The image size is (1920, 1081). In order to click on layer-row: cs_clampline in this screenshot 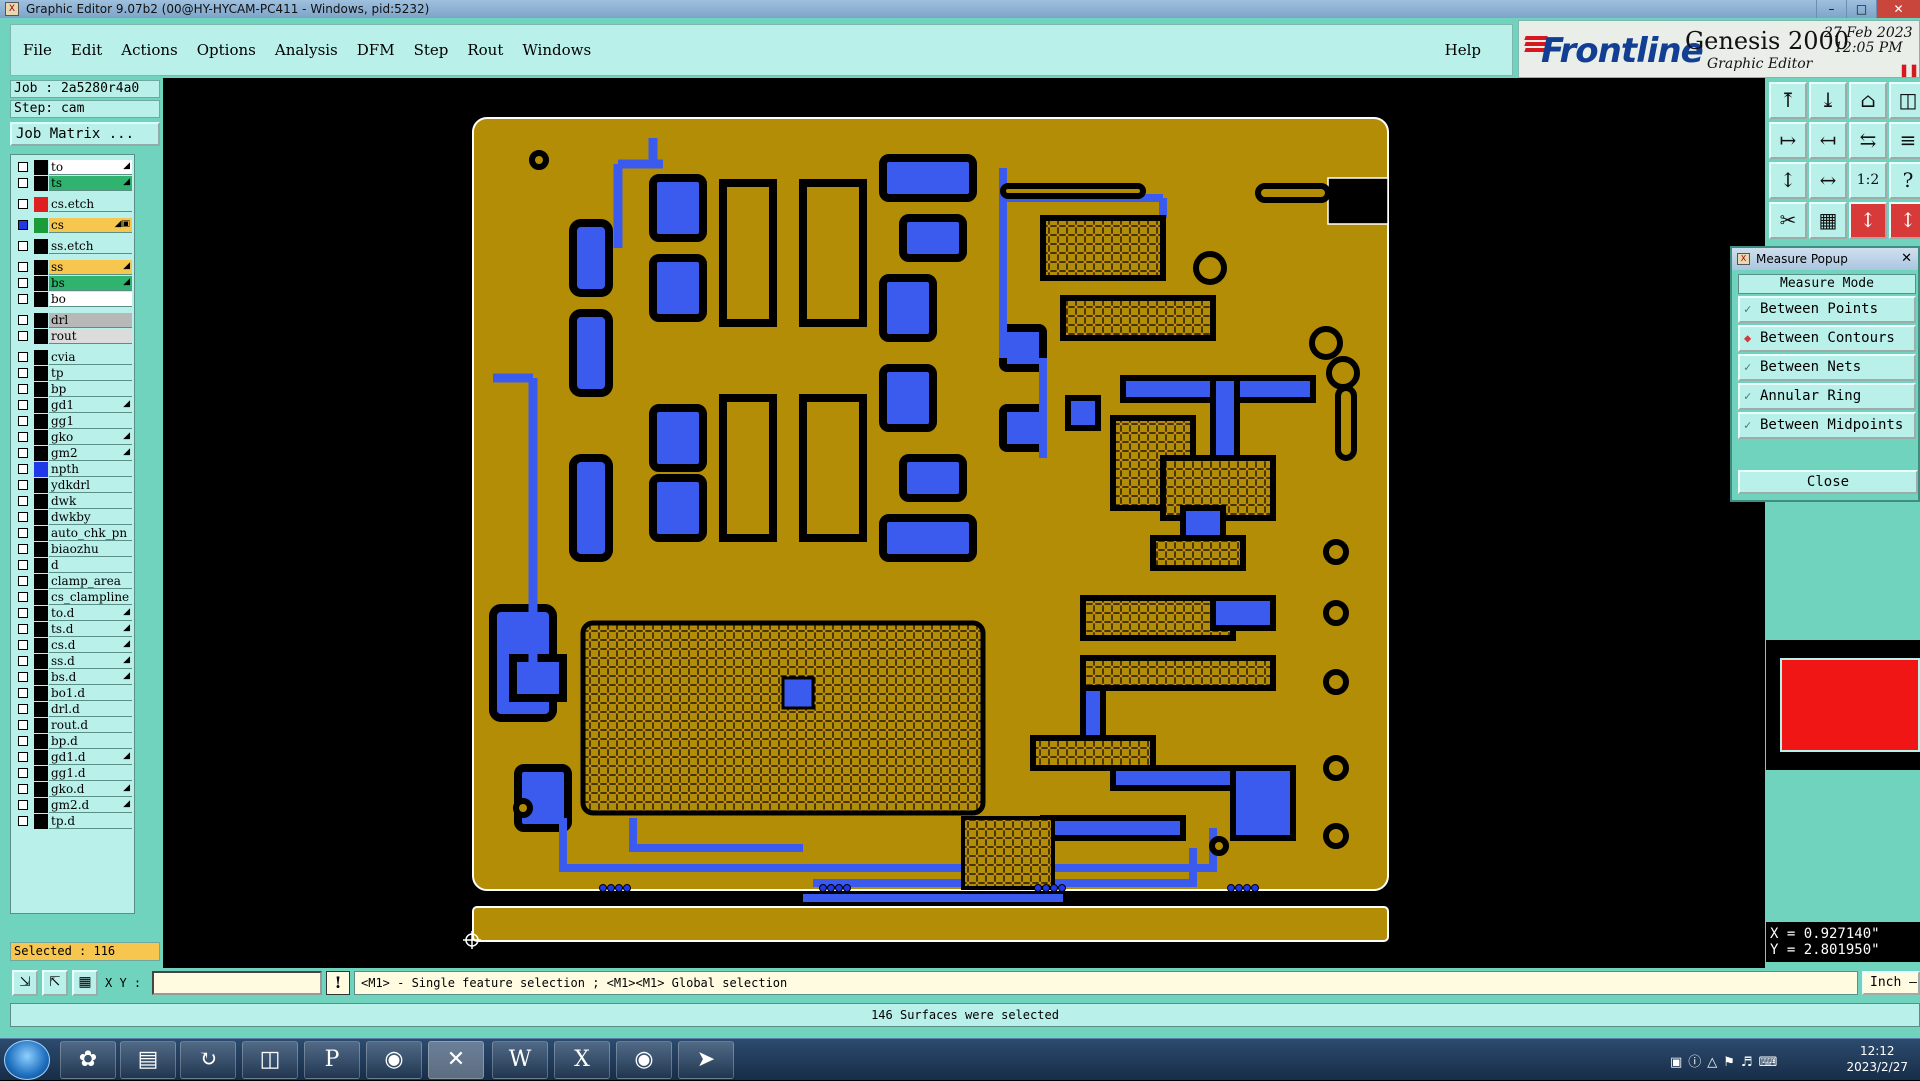, I will do `click(72, 597)`.